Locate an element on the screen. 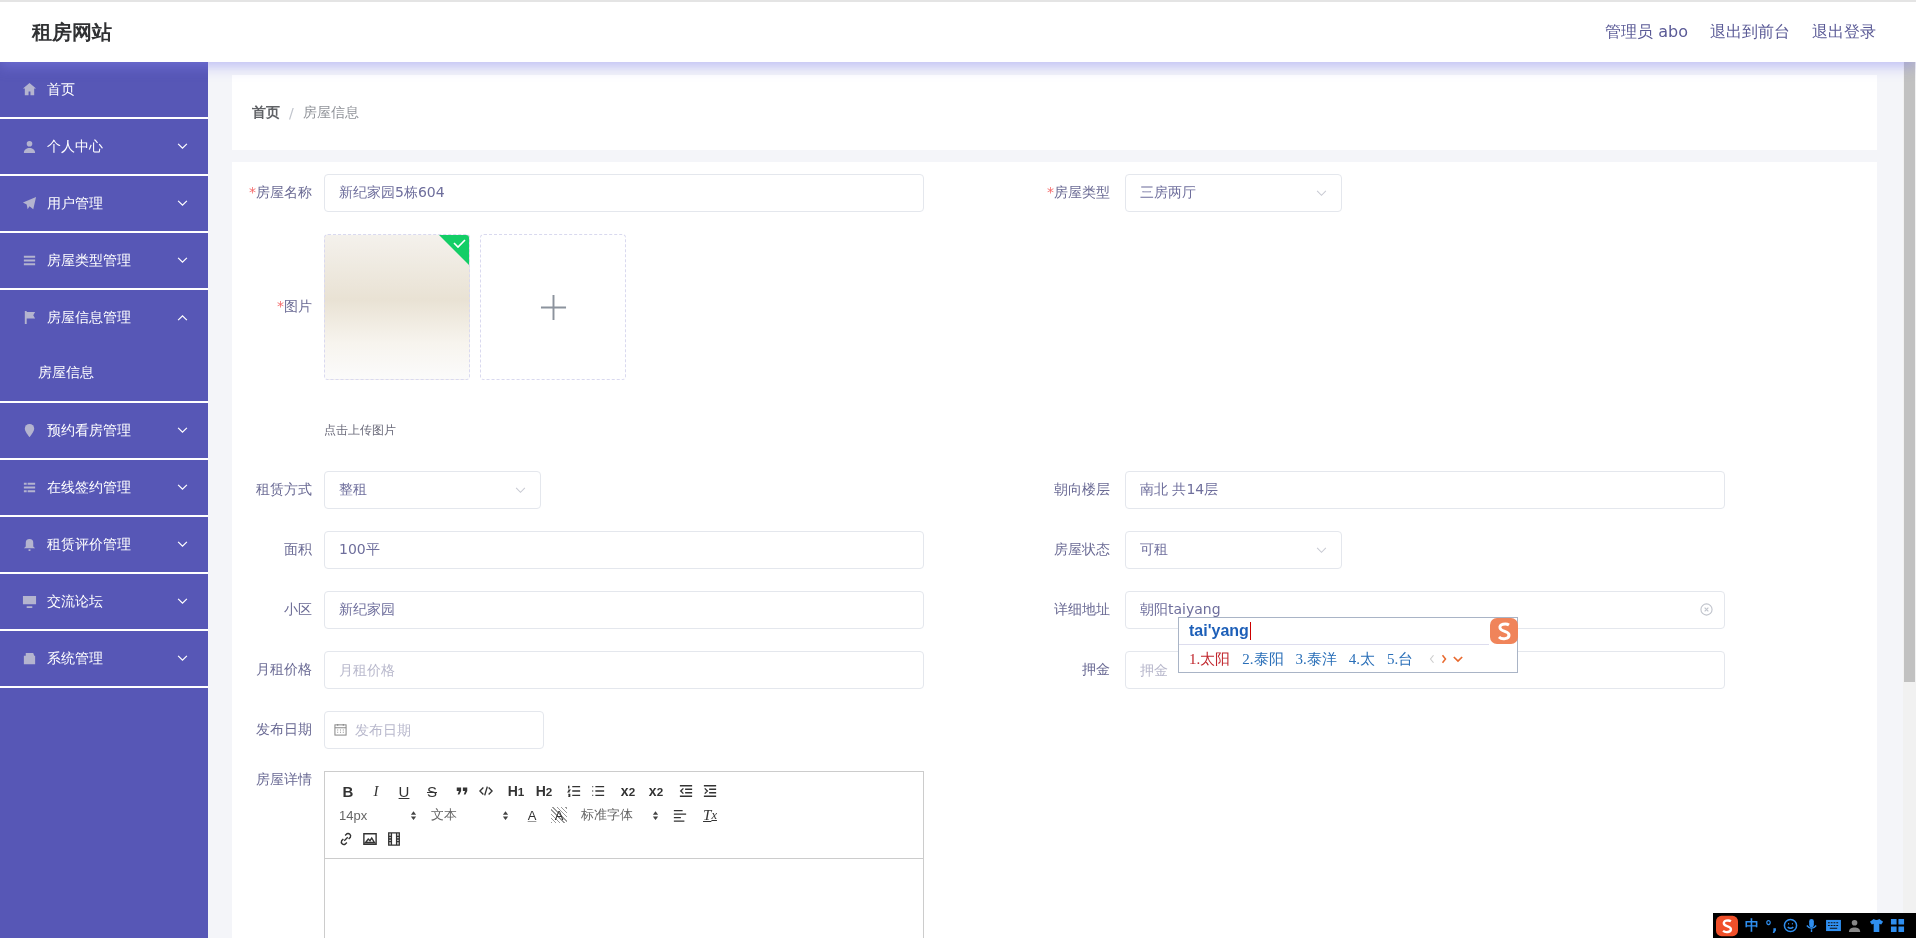  site-title: 租房网站 is located at coordinates (72, 32).